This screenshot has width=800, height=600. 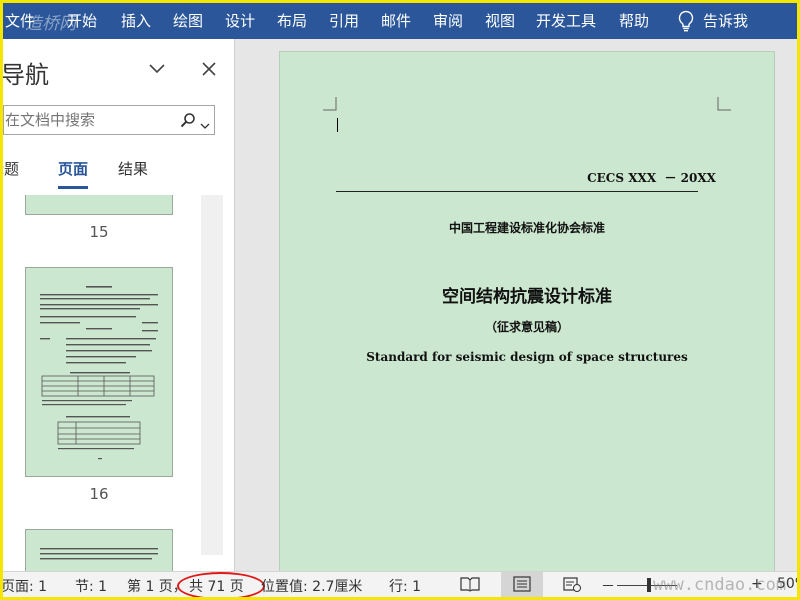 What do you see at coordinates (396, 21) in the screenshot?
I see `tab-mailings: 邮件` at bounding box center [396, 21].